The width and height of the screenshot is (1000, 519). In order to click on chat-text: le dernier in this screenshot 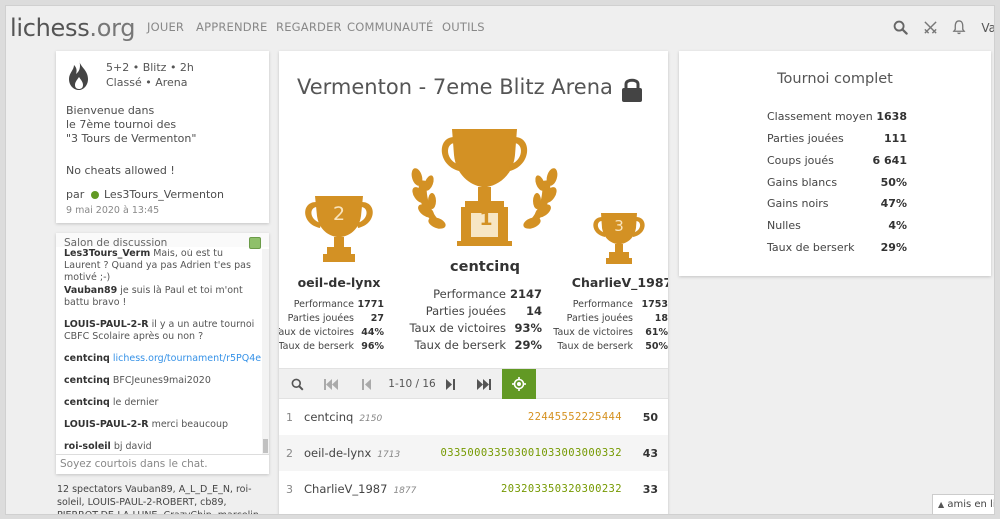, I will do `click(135, 402)`.